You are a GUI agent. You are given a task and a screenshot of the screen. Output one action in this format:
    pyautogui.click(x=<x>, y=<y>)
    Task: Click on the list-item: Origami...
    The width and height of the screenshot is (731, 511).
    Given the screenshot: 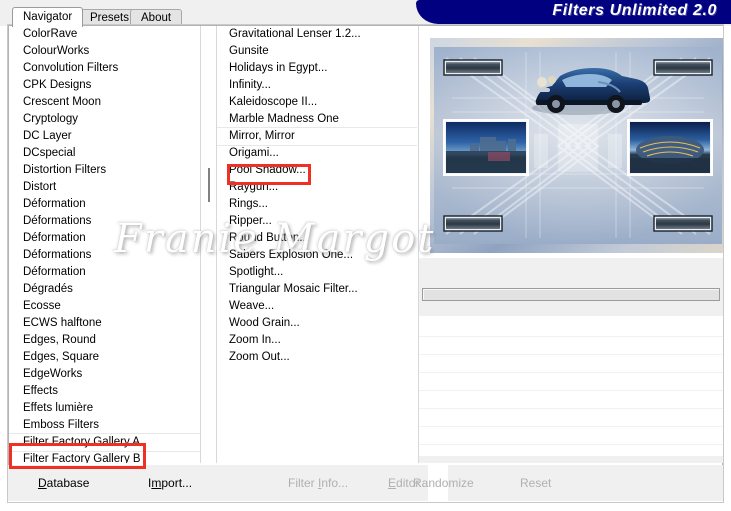 What is the action you would take?
    pyautogui.click(x=317, y=153)
    